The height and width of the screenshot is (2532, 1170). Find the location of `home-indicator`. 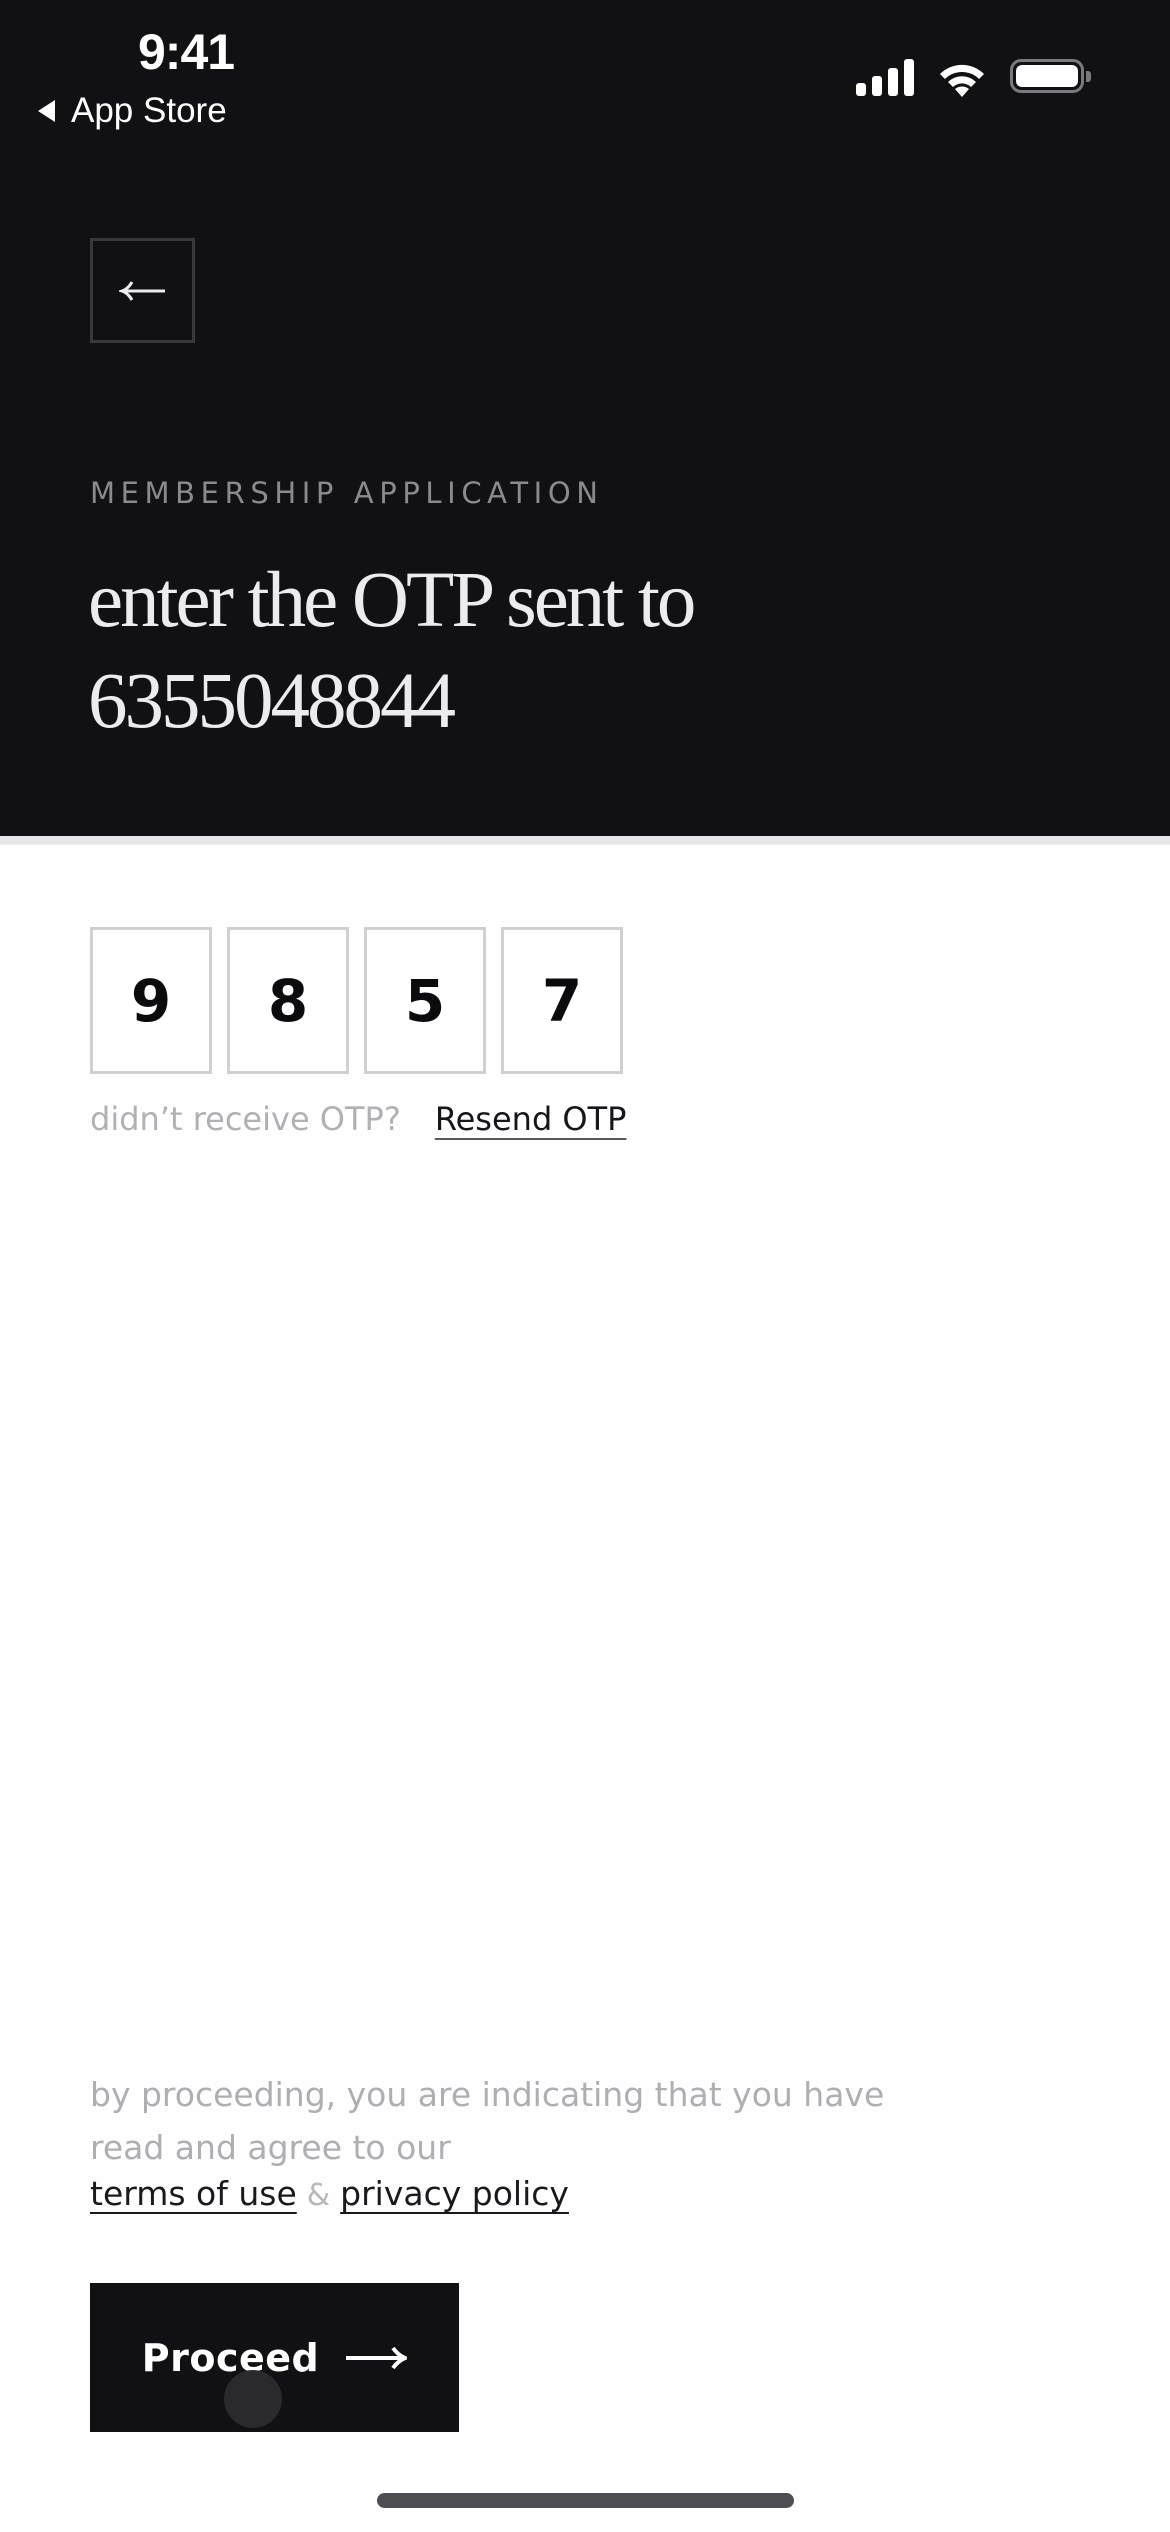

home-indicator is located at coordinates (585, 2500).